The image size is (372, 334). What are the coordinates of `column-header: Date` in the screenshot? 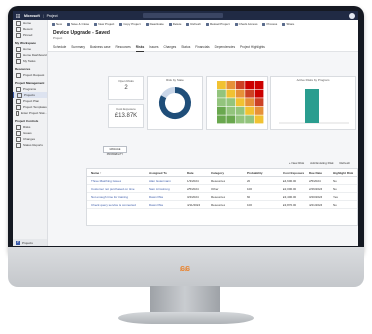 It's located at (190, 173).